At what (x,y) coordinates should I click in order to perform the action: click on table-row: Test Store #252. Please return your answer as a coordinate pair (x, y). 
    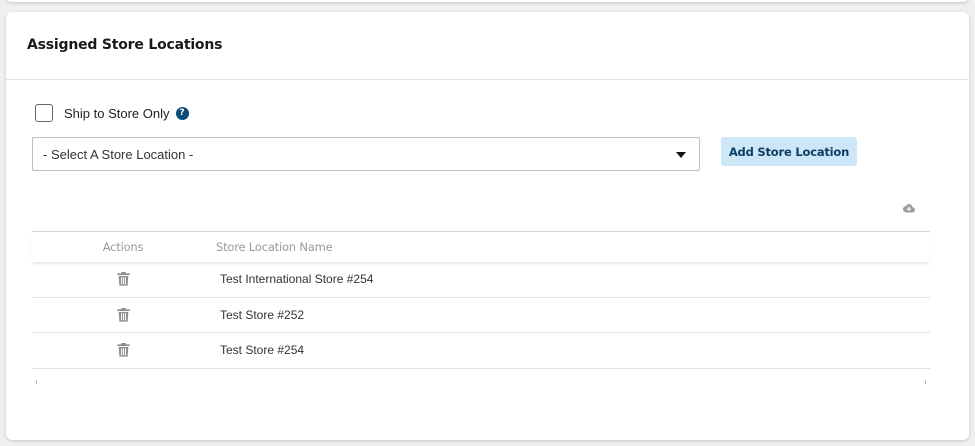
    Looking at the image, I should click on (481, 315).